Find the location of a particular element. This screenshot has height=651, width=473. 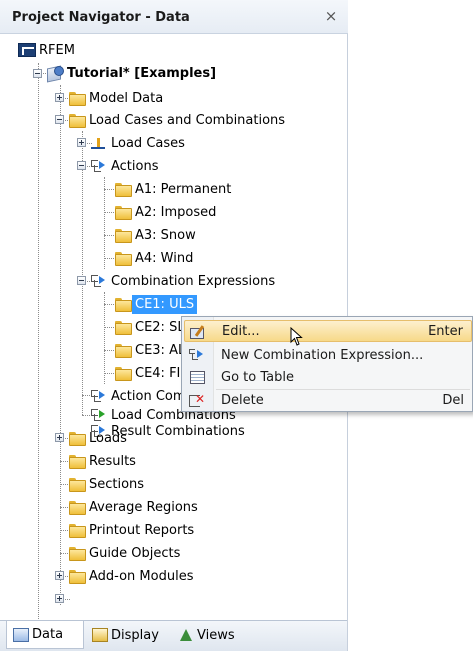

tree-item-loads: Loads is located at coordinates (99, 438).